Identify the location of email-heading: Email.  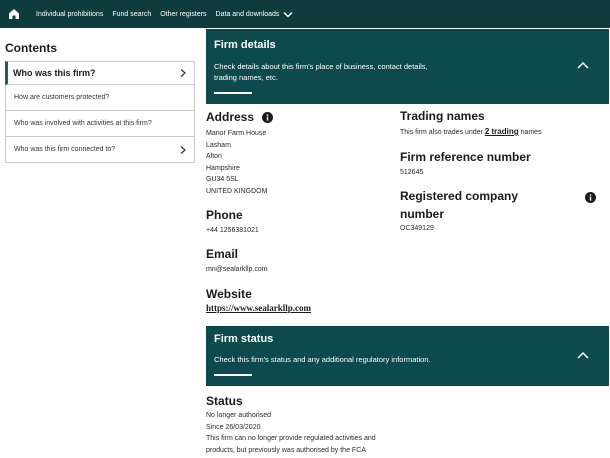
(222, 254).